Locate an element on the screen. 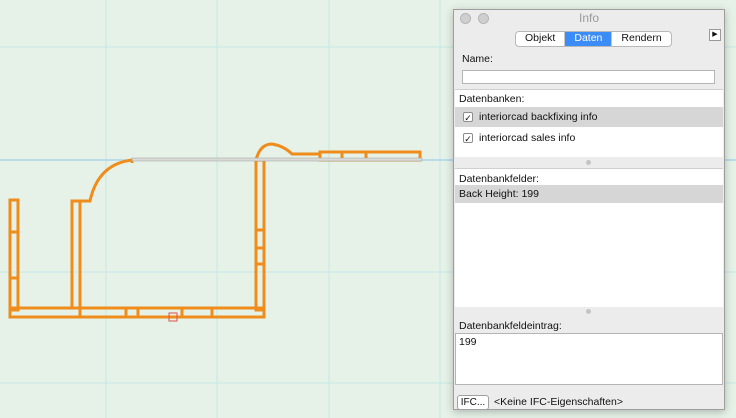 The height and width of the screenshot is (418, 736). database-label: interiorcad sales info is located at coordinates (527, 138).